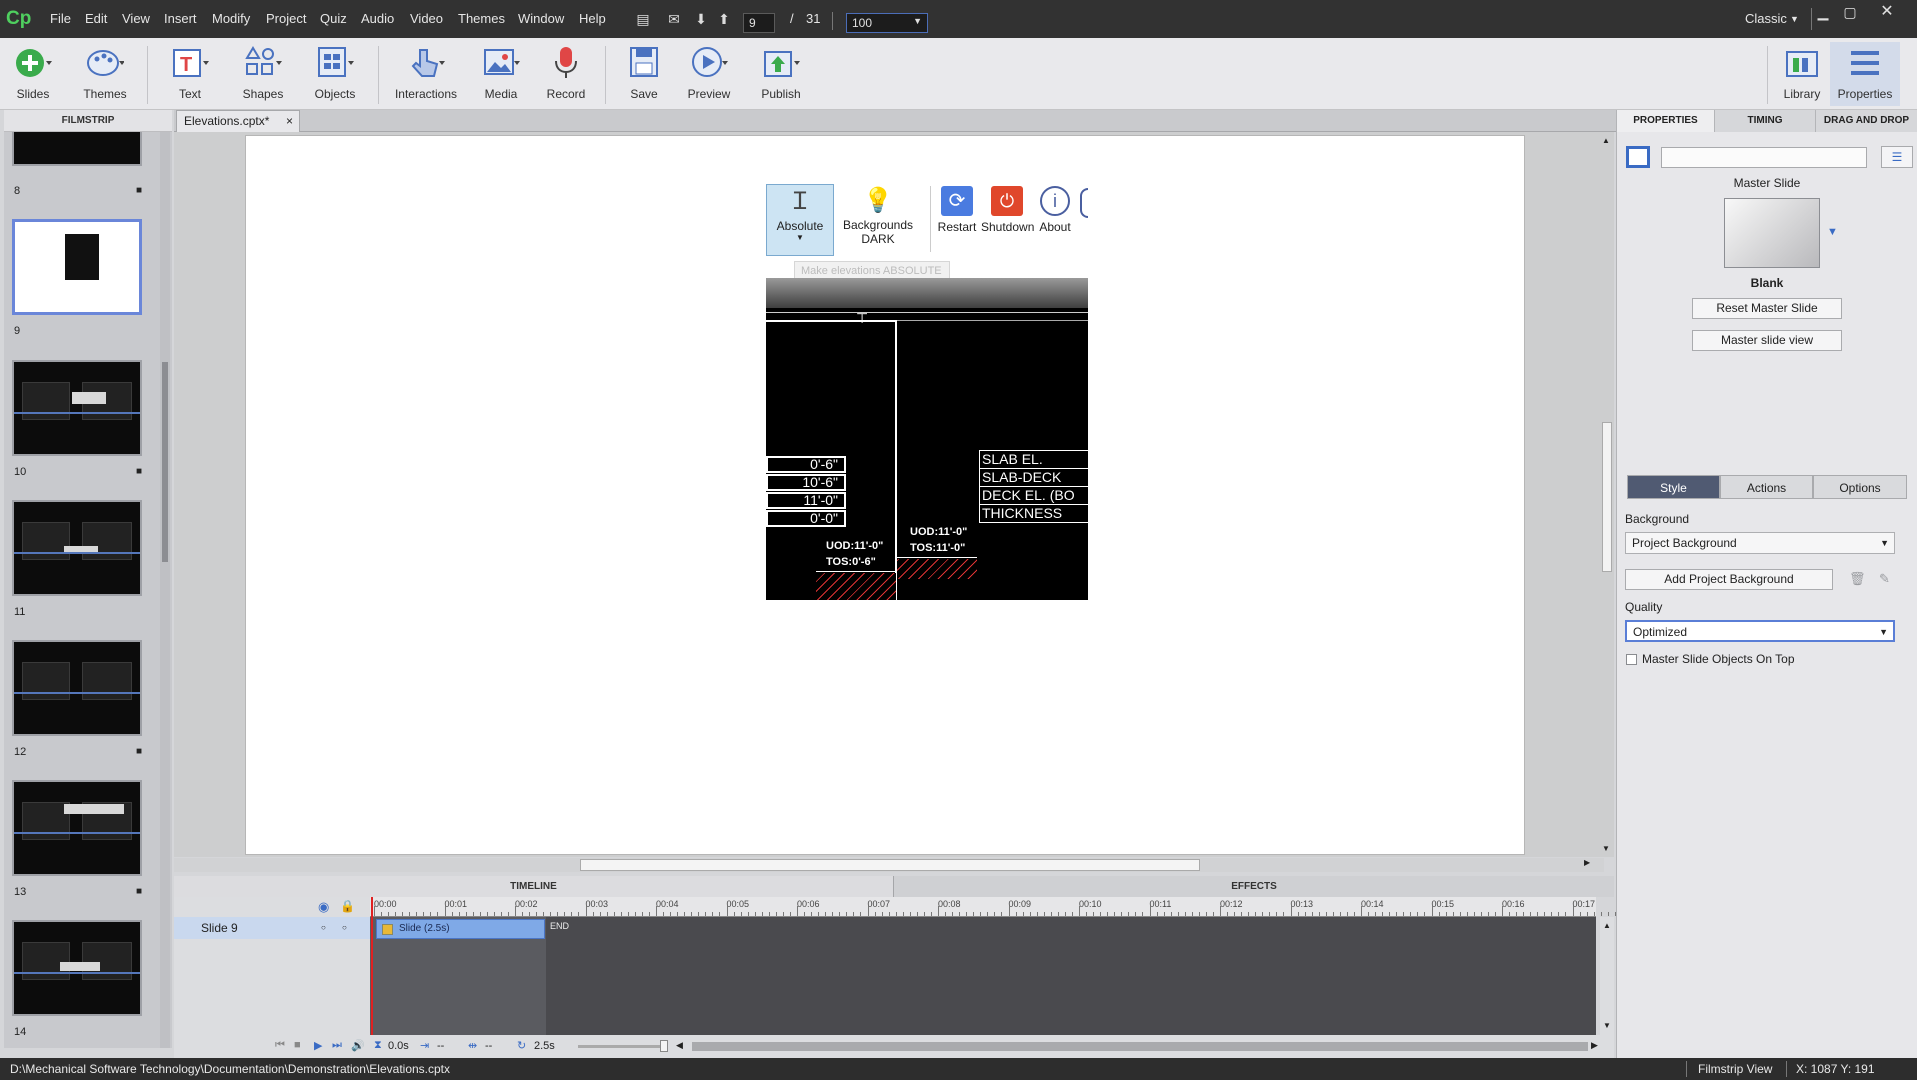 This screenshot has width=1917, height=1080. I want to click on stage-vertical-scrollbar: ▲ ▼, so click(1607, 494).